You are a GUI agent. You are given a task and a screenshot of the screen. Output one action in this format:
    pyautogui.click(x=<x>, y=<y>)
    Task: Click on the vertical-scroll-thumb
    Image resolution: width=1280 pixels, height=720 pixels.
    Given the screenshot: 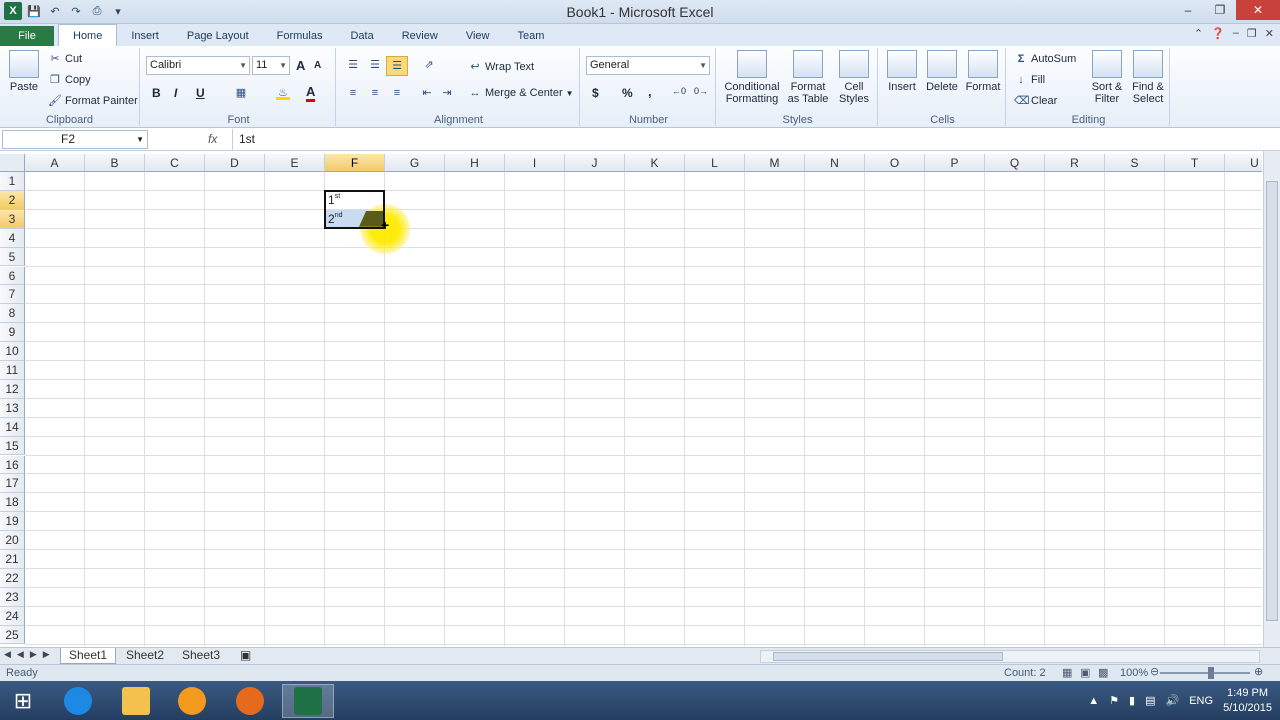 What is the action you would take?
    pyautogui.click(x=1272, y=401)
    